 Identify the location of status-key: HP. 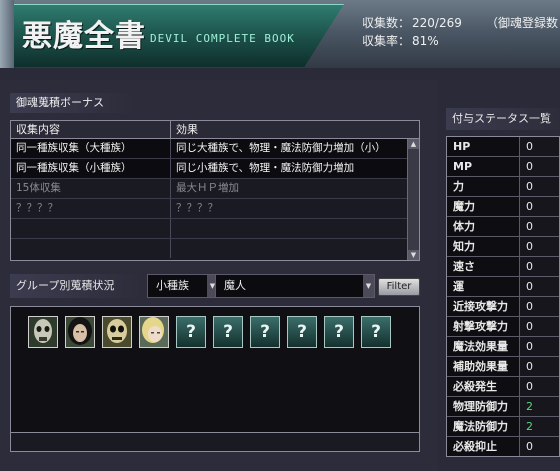
(483, 146).